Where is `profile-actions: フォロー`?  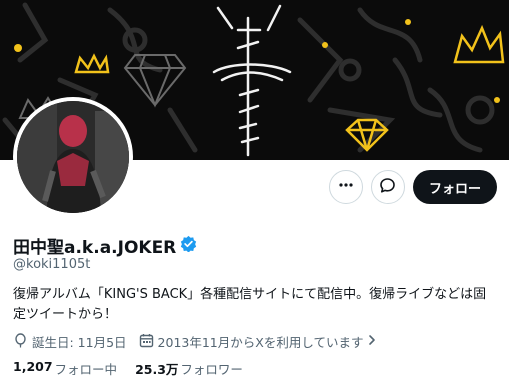
profile-actions: フォロー is located at coordinates (412, 187).